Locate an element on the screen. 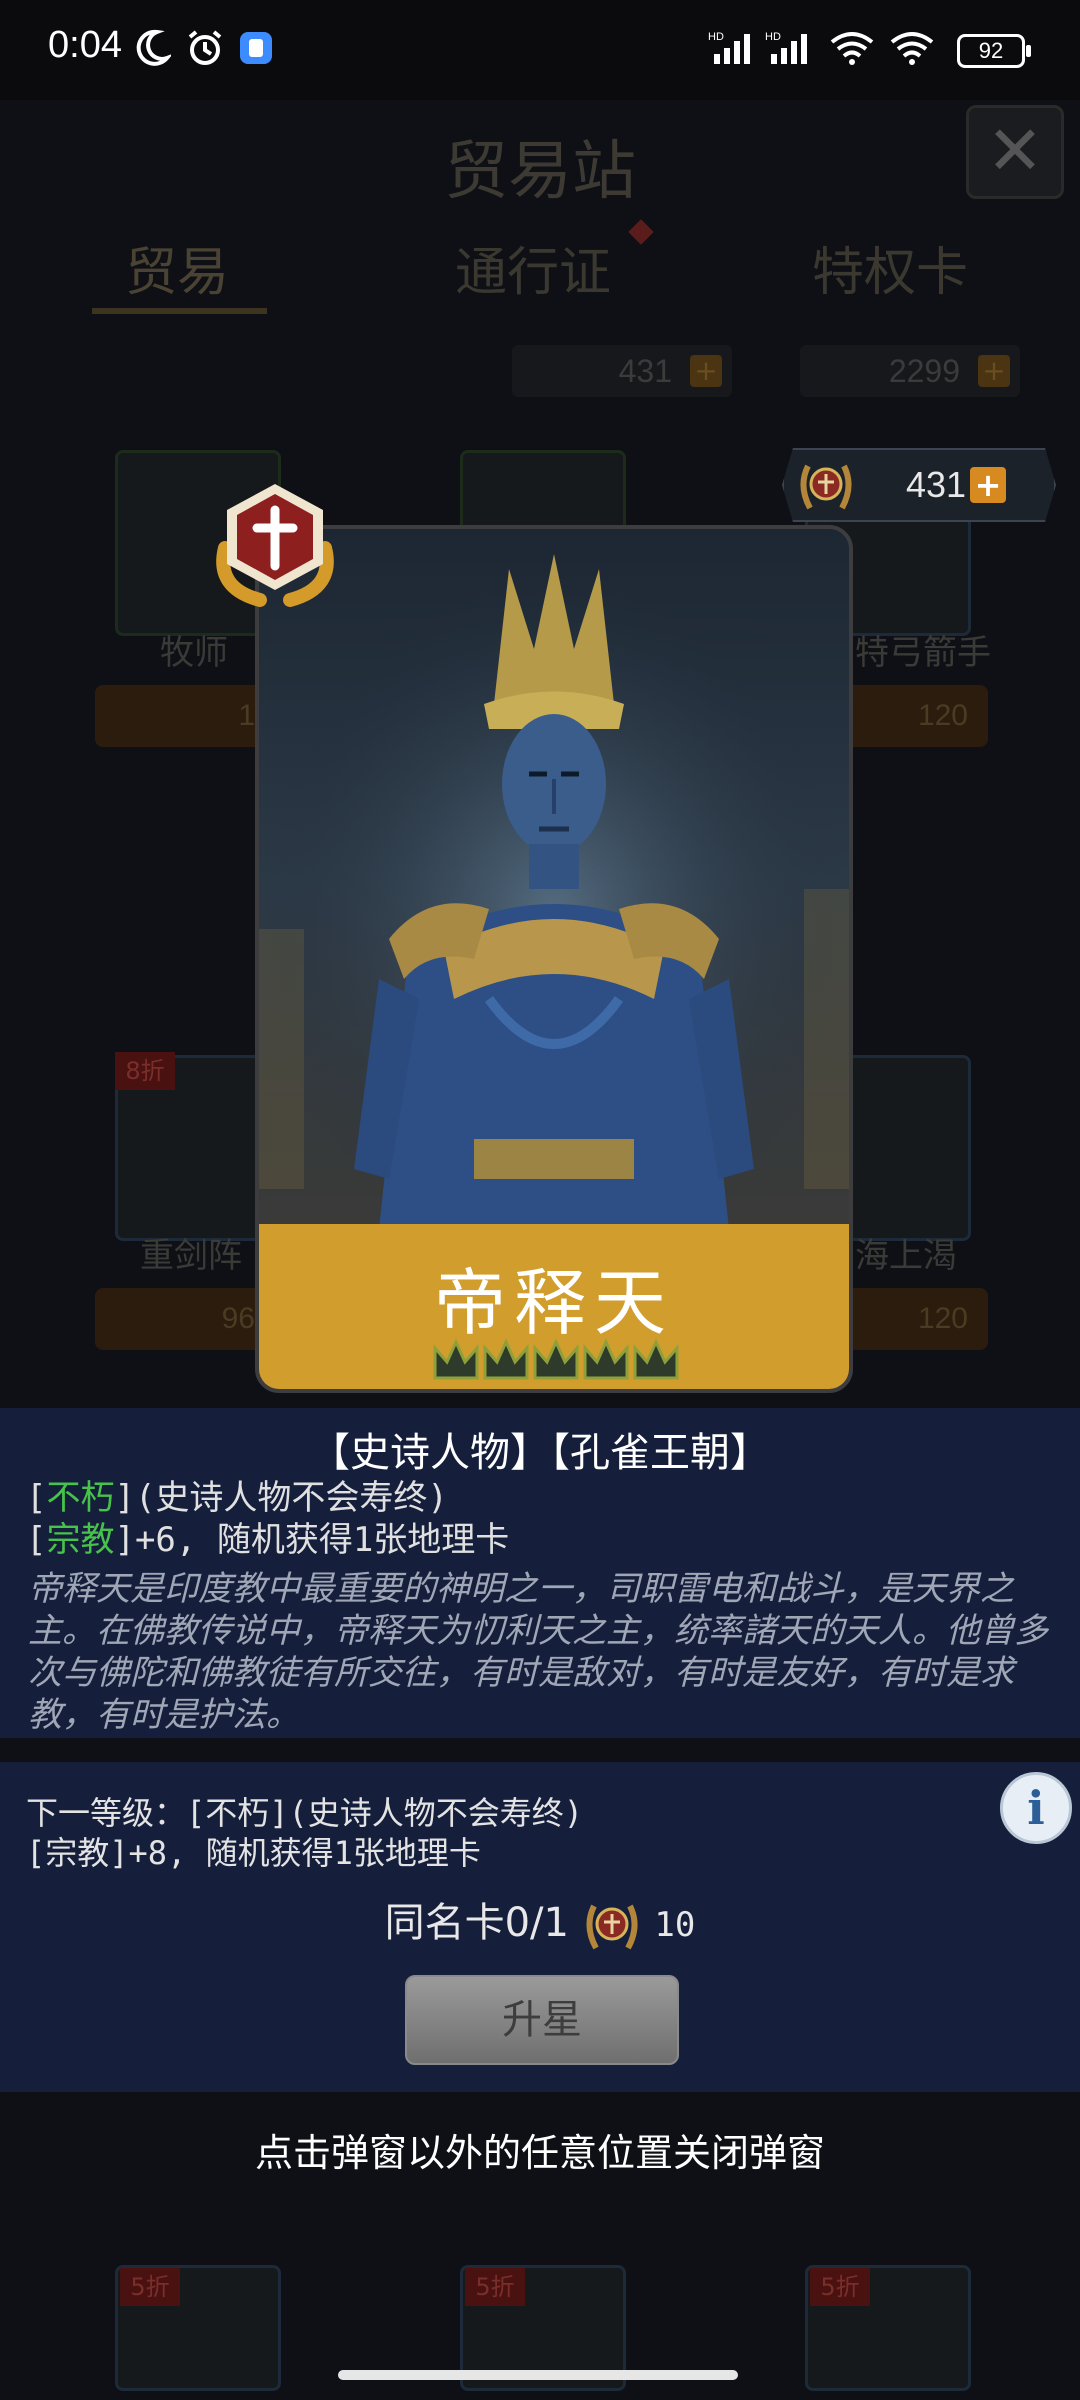 The height and width of the screenshot is (2400, 1080). battery-indicator: 92 is located at coordinates (994, 51).